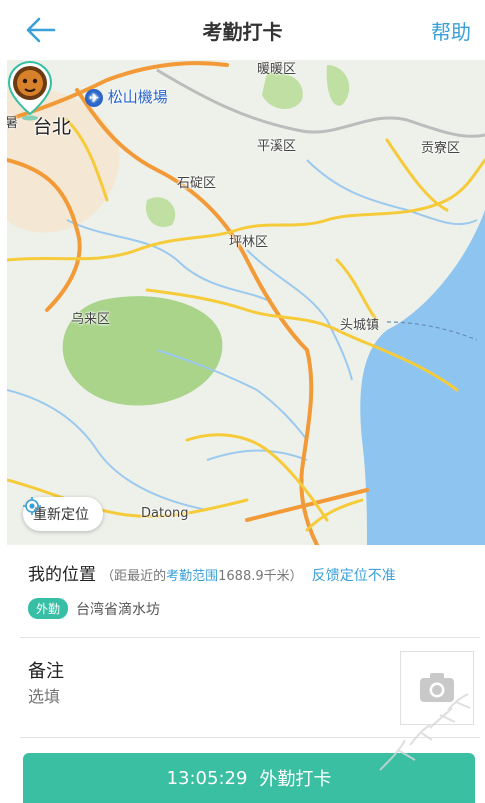  I want to click on attendance-range-link: 考勤范围, so click(192, 576).